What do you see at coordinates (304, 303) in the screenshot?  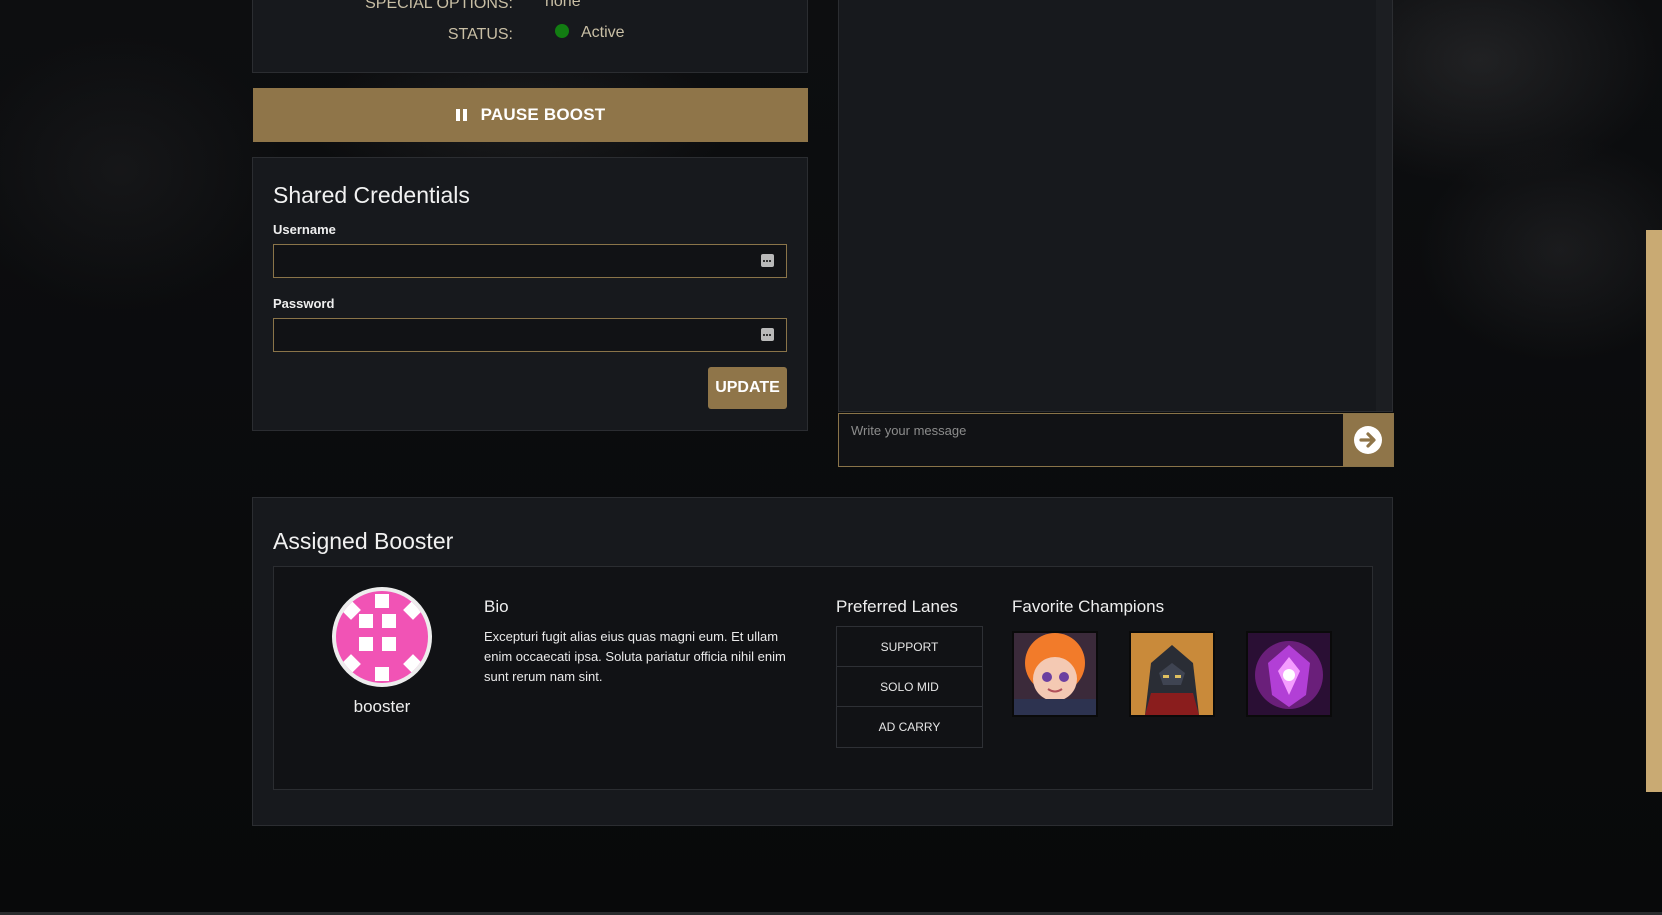 I see `password-label: Password` at bounding box center [304, 303].